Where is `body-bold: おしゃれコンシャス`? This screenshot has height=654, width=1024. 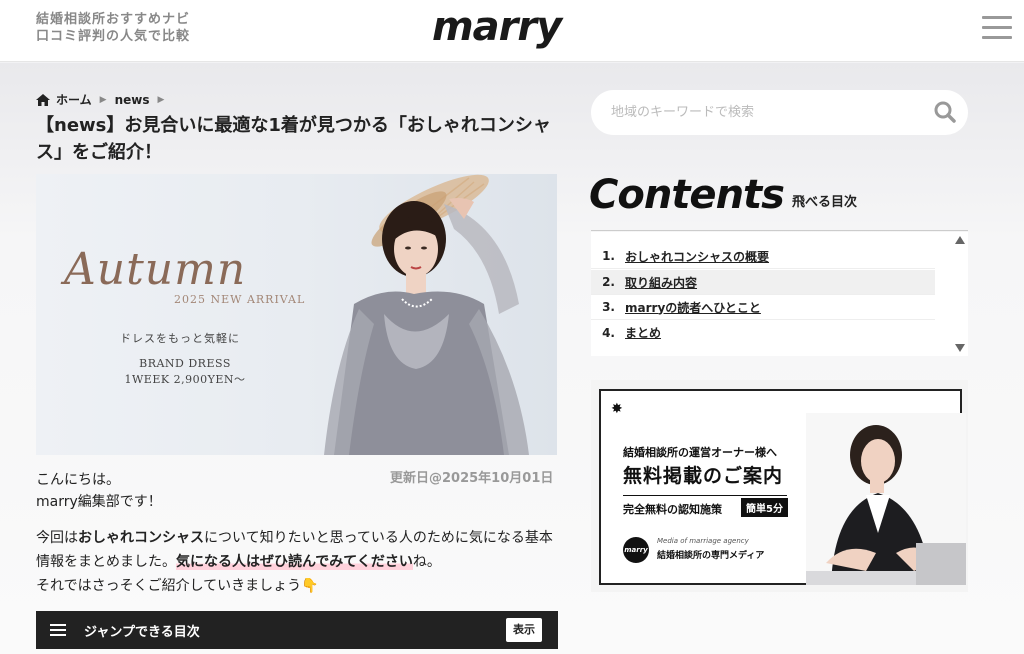
body-bold: おしゃれコンシャス is located at coordinates (141, 538).